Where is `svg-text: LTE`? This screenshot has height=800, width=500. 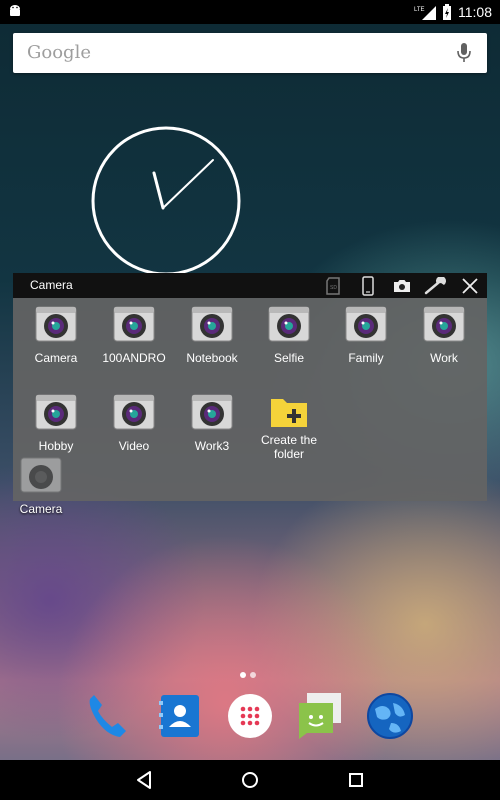 svg-text: LTE is located at coordinates (419, 10).